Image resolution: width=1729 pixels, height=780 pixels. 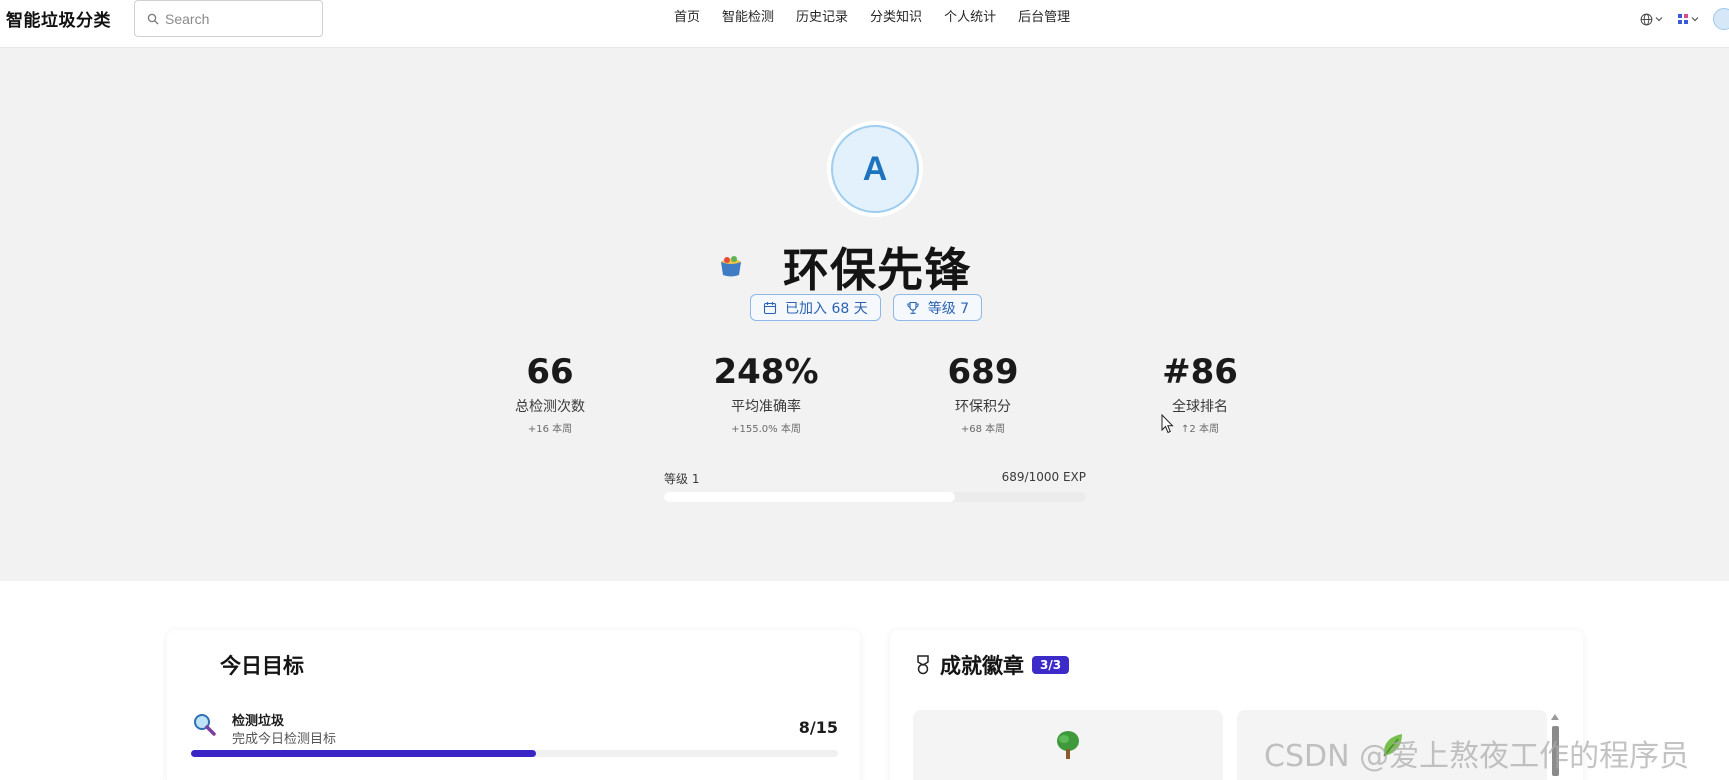 What do you see at coordinates (982, 666) in the screenshot?
I see `badges-title: 成就徽章` at bounding box center [982, 666].